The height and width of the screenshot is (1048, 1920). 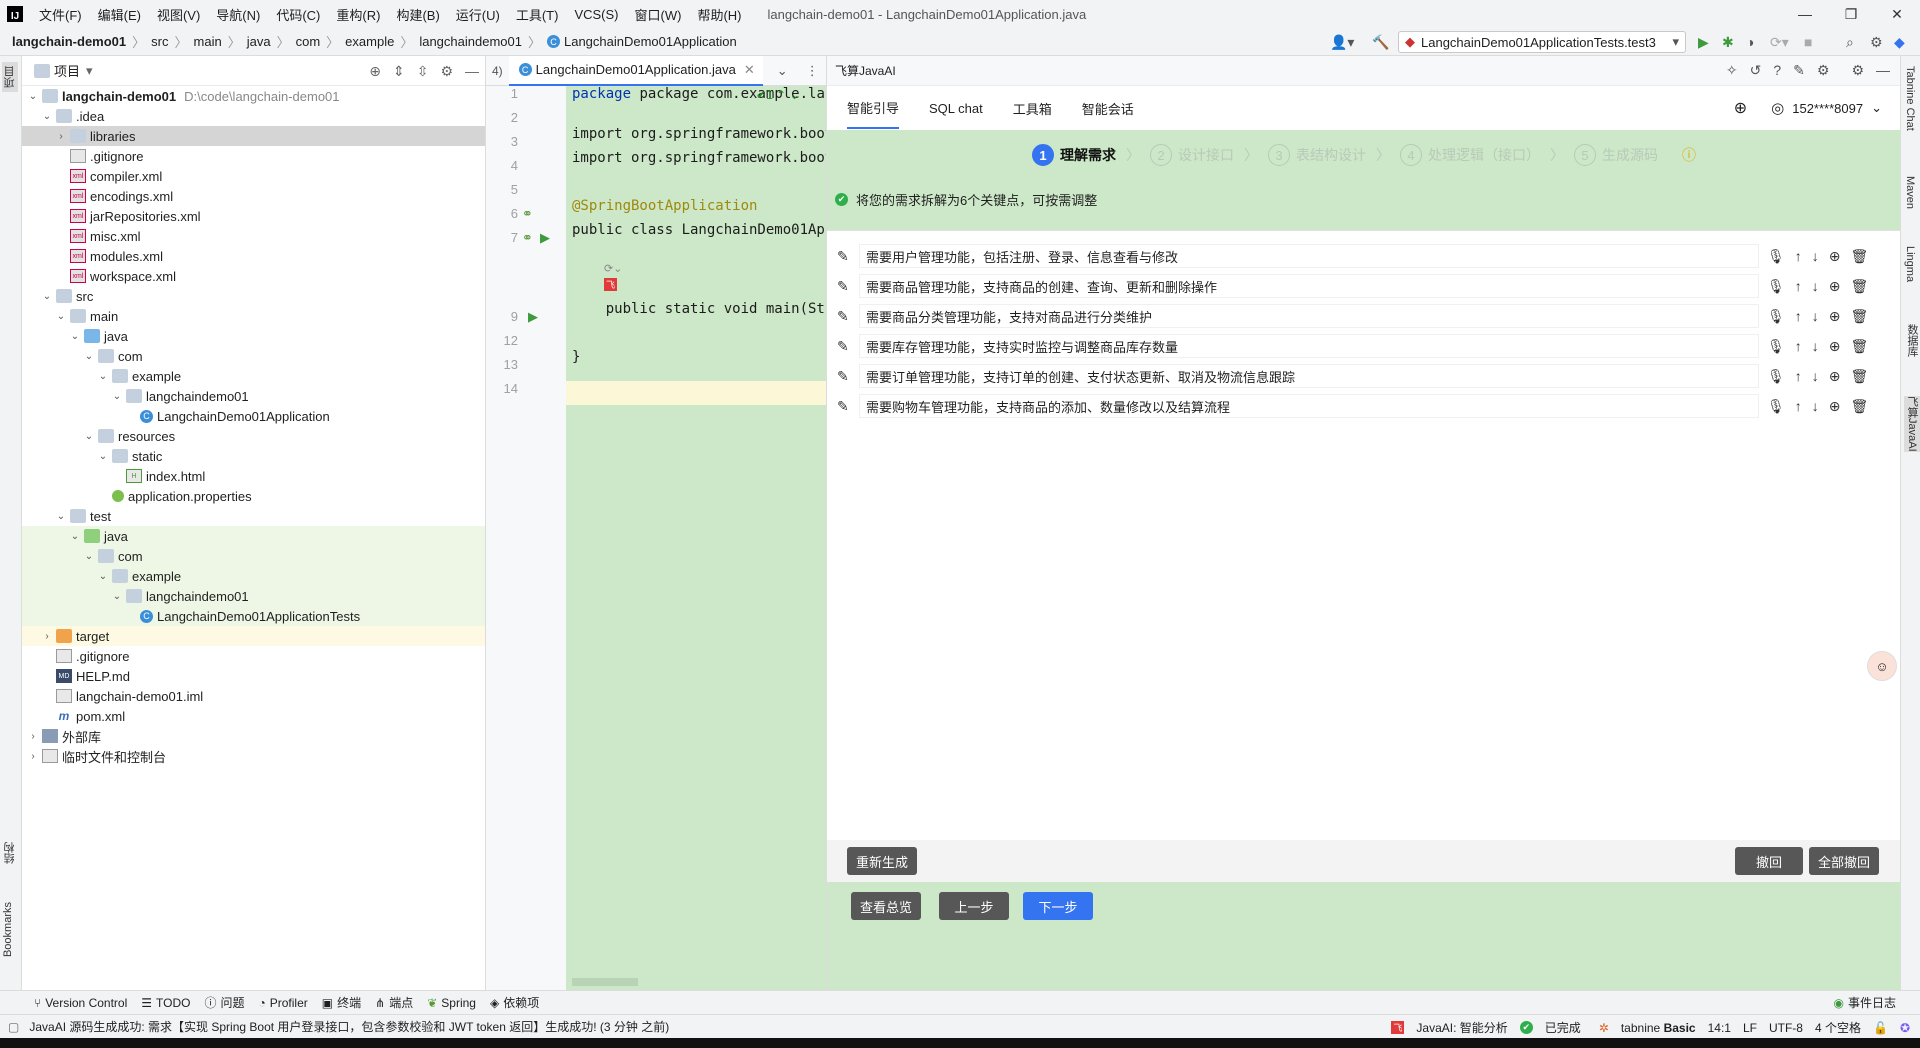 What do you see at coordinates (1880, 1028) in the screenshot?
I see `lock-icon: 🔓` at bounding box center [1880, 1028].